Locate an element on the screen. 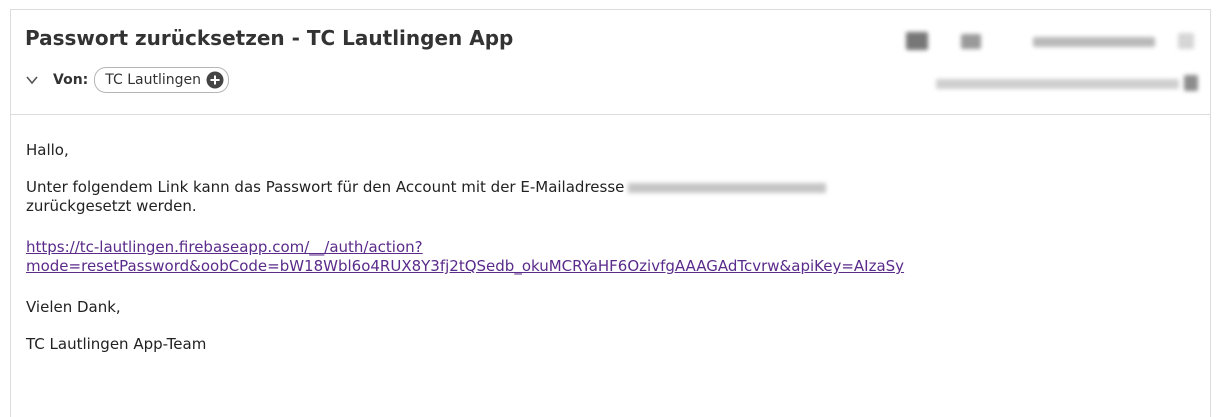 The height and width of the screenshot is (417, 1221). email-date-meta is located at coordinates (1057, 84).